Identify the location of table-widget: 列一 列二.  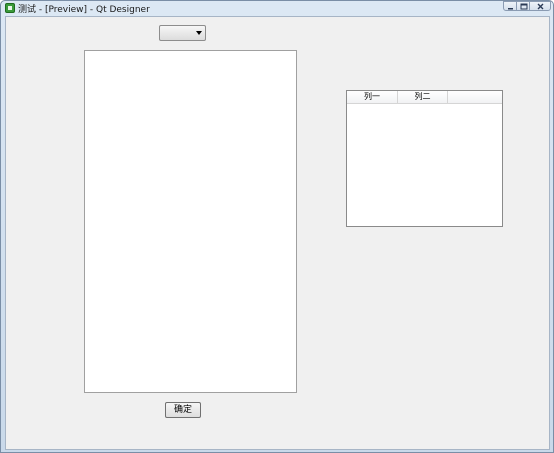
(424, 158).